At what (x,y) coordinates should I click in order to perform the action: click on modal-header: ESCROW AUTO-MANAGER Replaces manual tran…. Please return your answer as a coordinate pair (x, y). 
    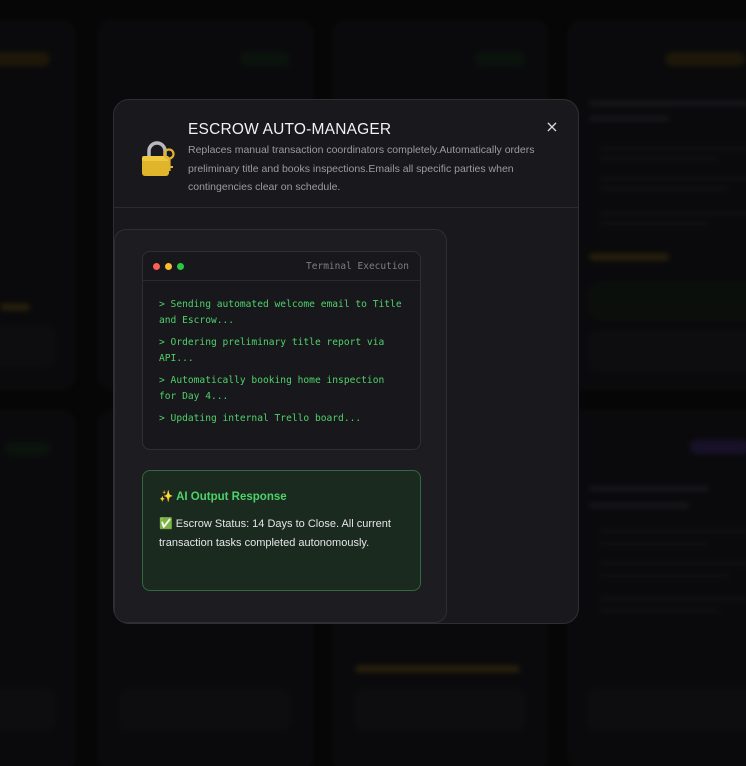
    Looking at the image, I should click on (346, 154).